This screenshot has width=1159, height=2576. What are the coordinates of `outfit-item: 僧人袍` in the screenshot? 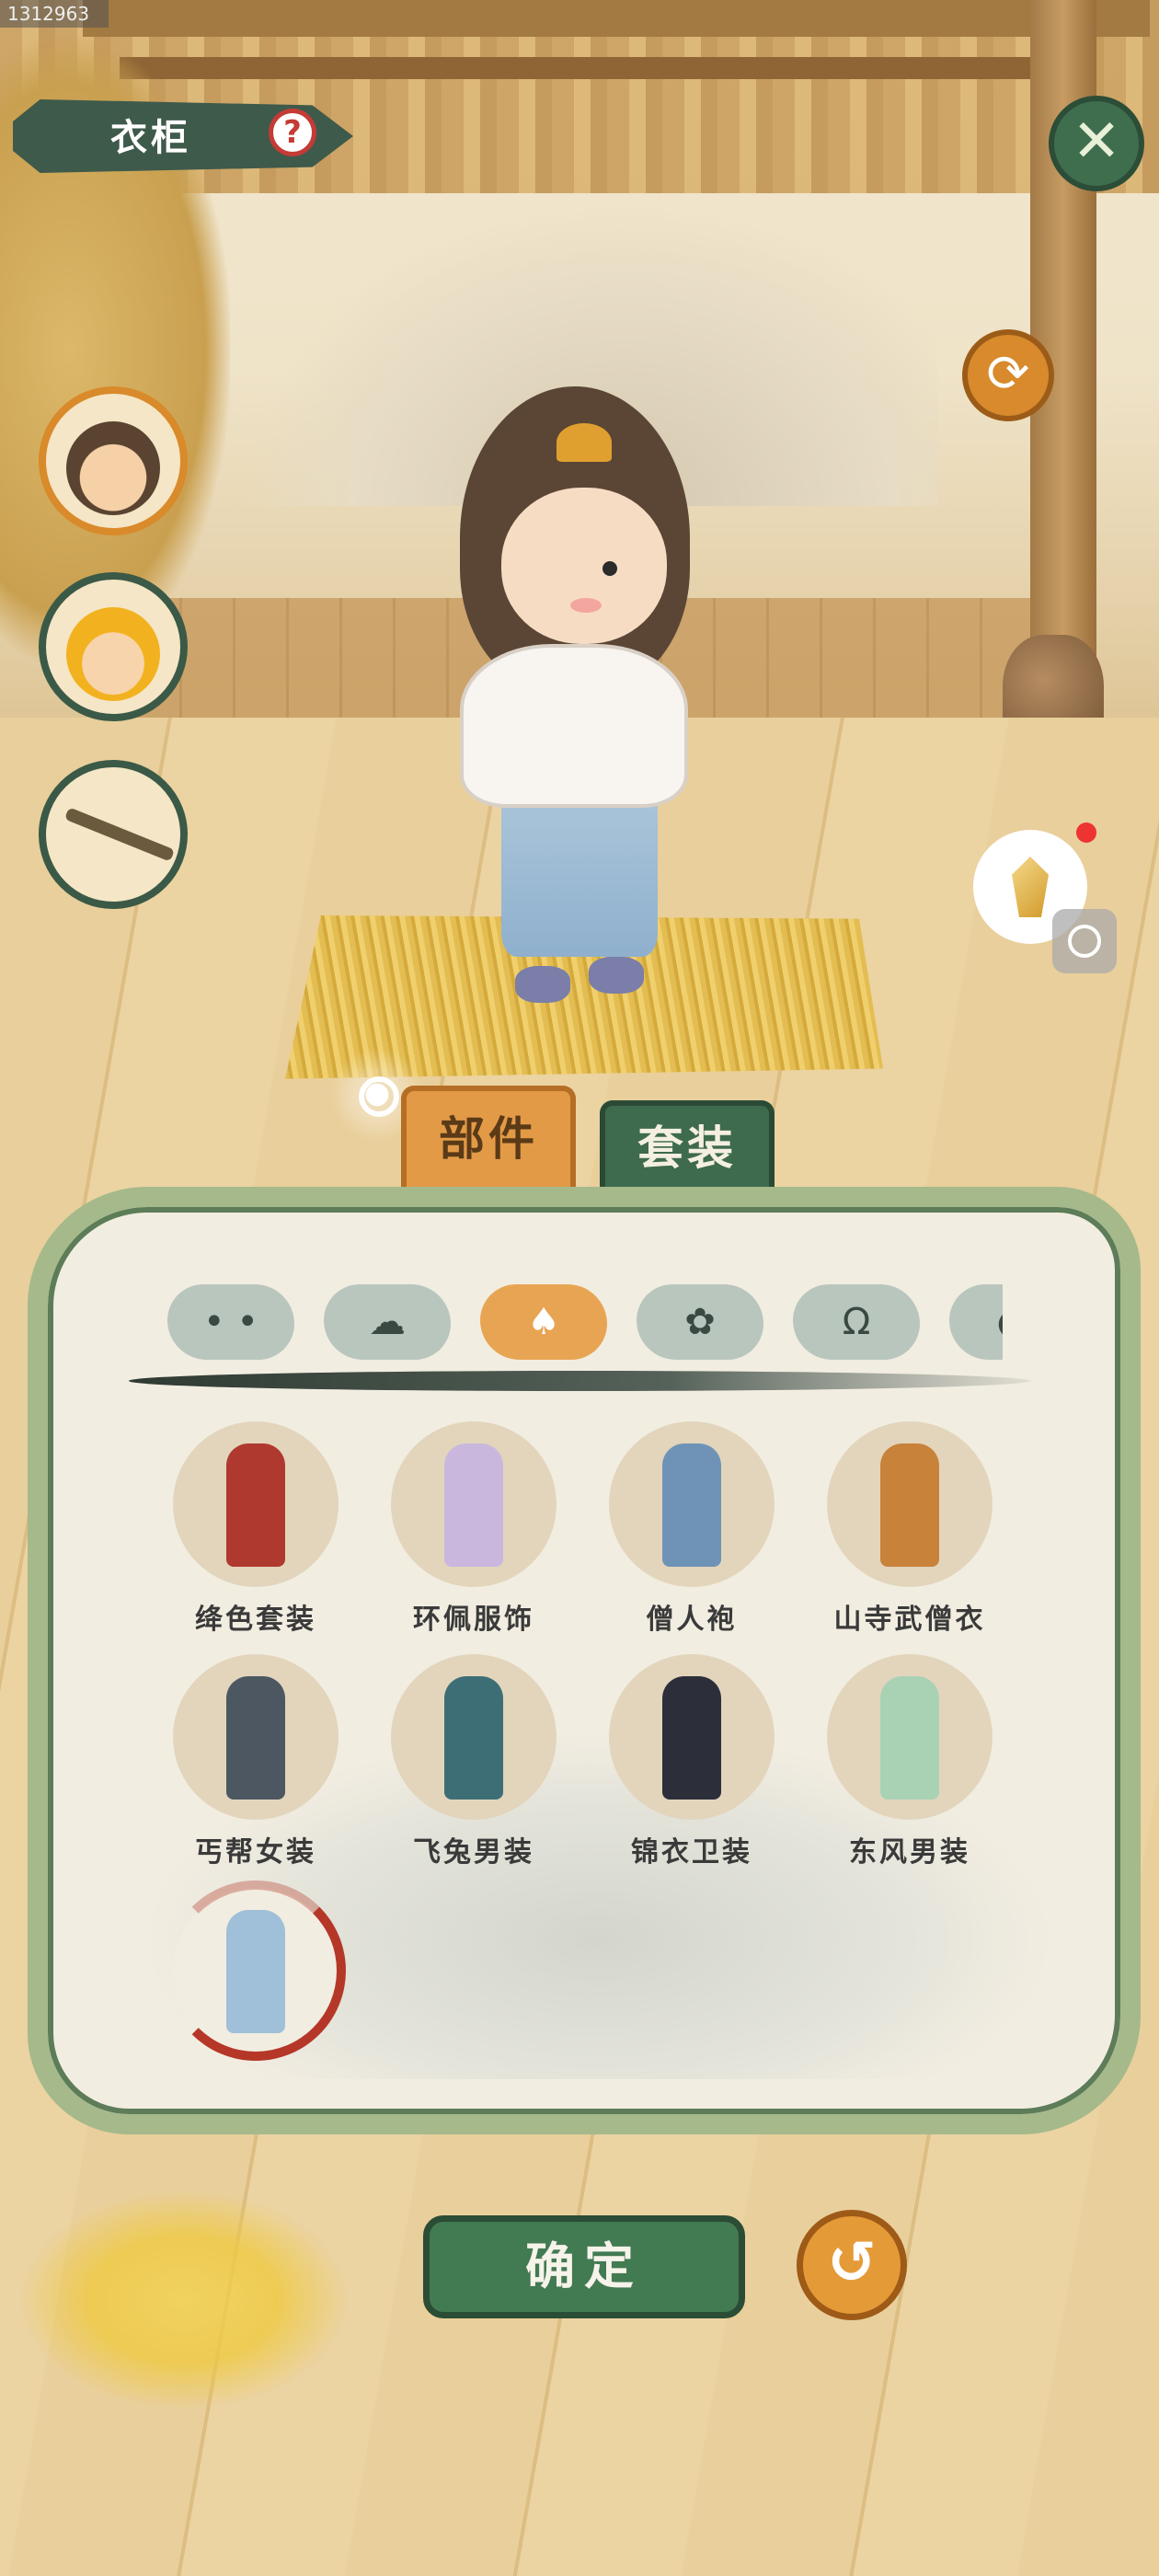 It's located at (692, 1528).